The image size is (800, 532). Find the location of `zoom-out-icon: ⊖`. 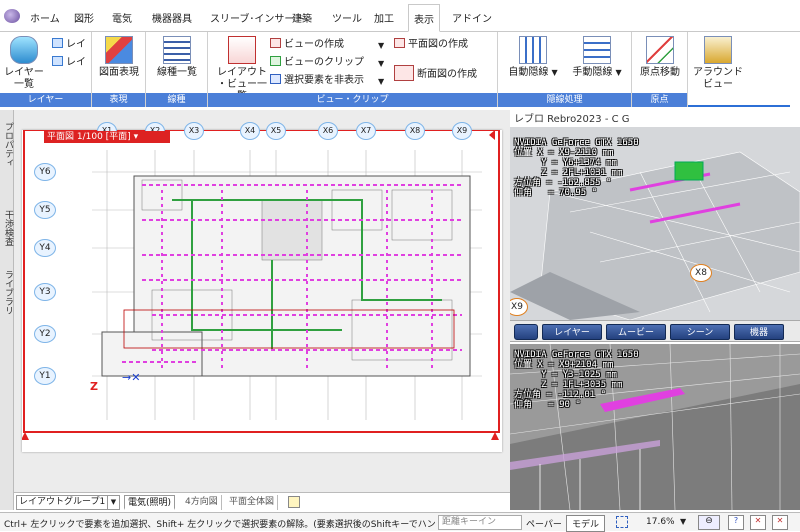

zoom-out-icon: ⊖ is located at coordinates (709, 522).